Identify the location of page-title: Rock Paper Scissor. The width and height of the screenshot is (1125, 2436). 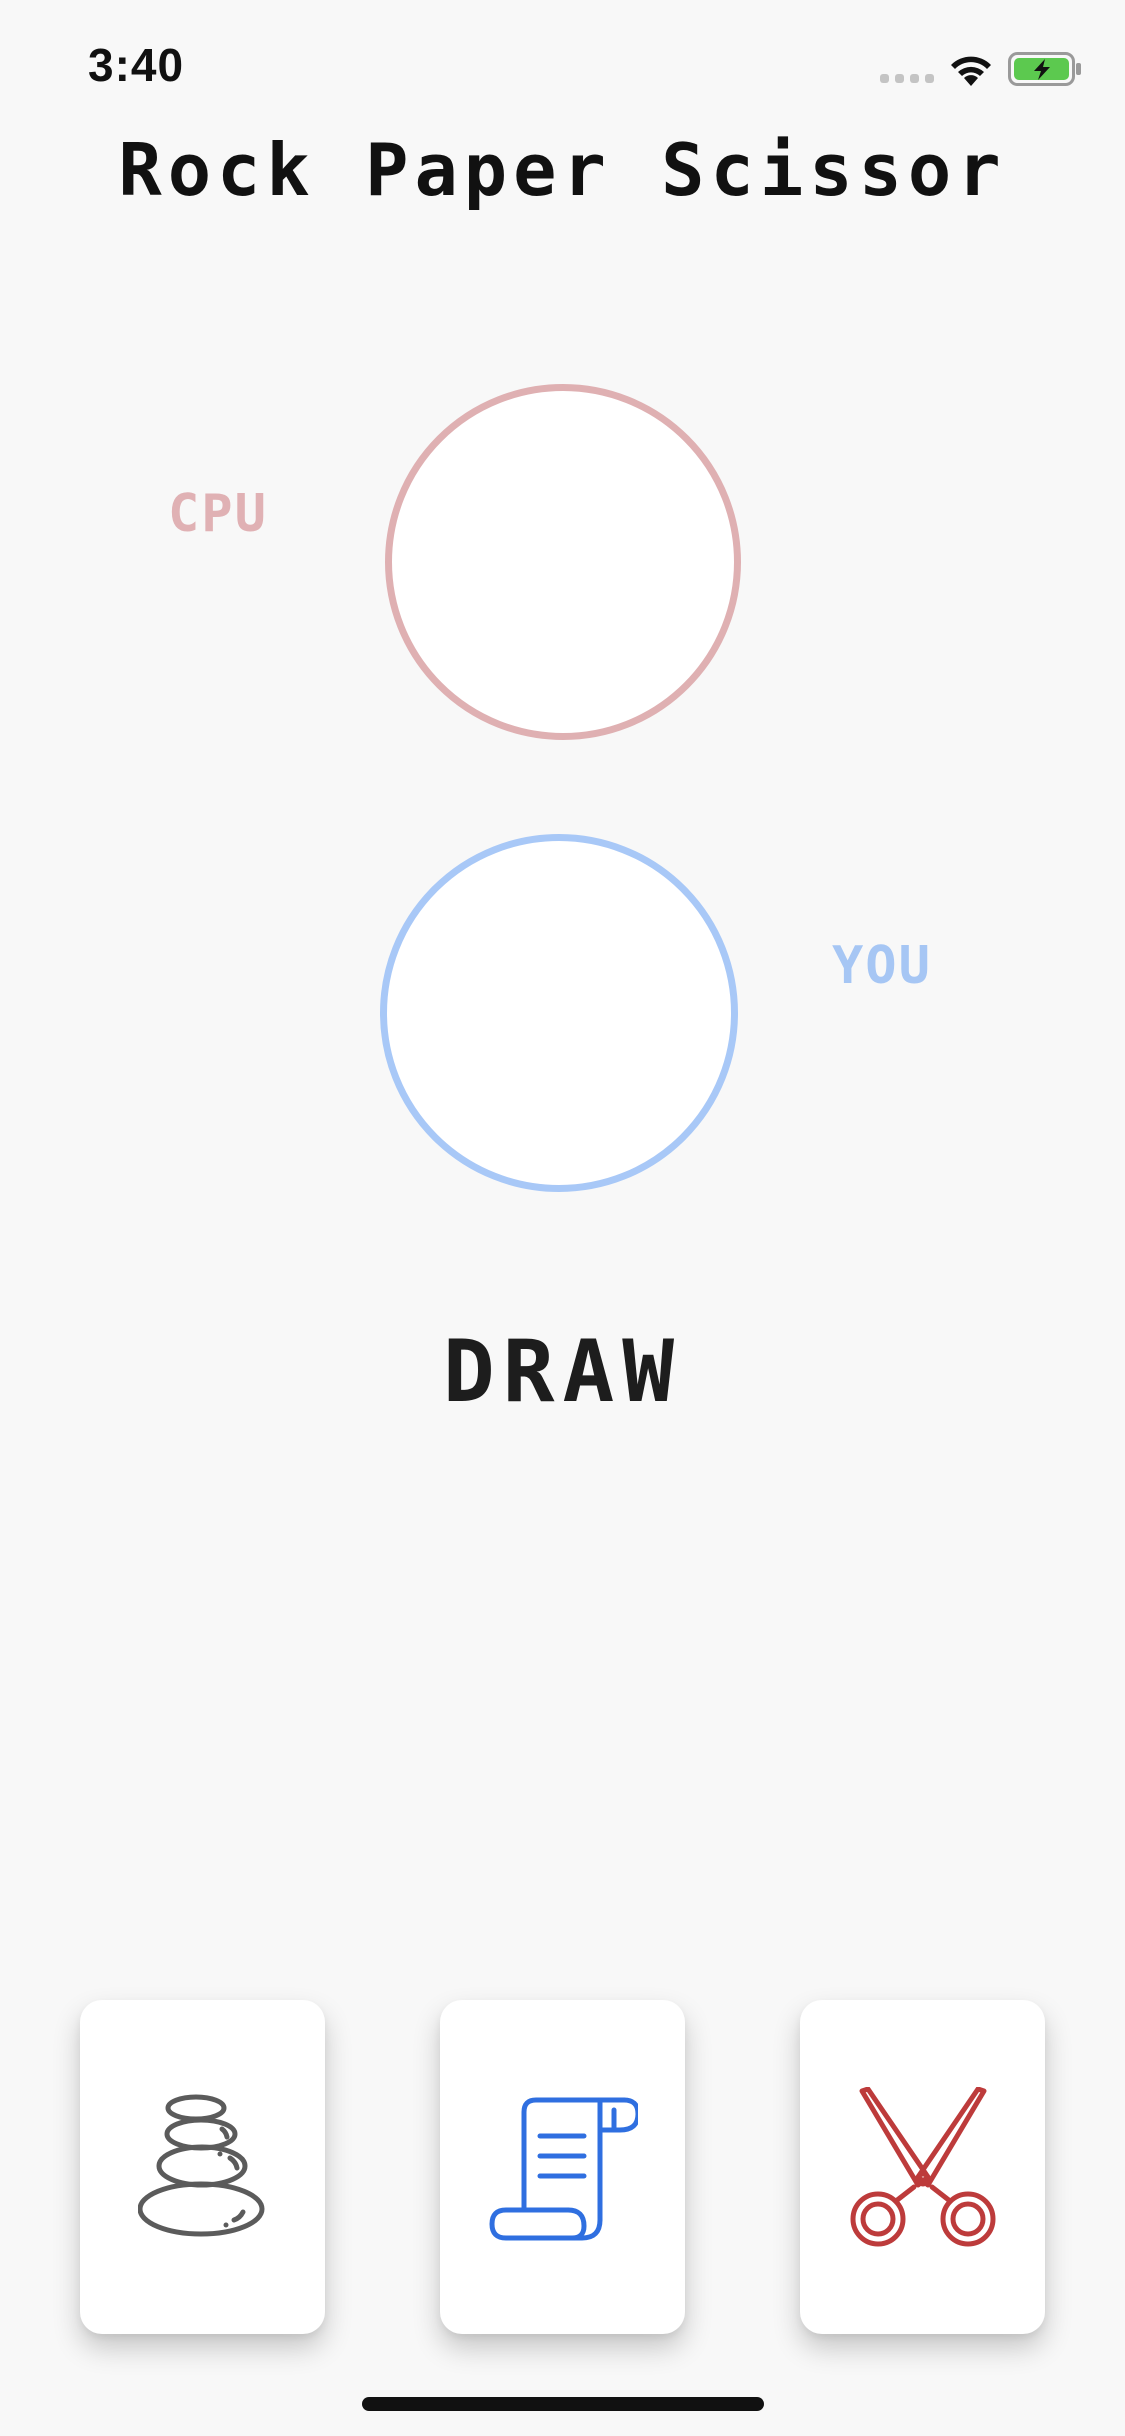
(562, 170).